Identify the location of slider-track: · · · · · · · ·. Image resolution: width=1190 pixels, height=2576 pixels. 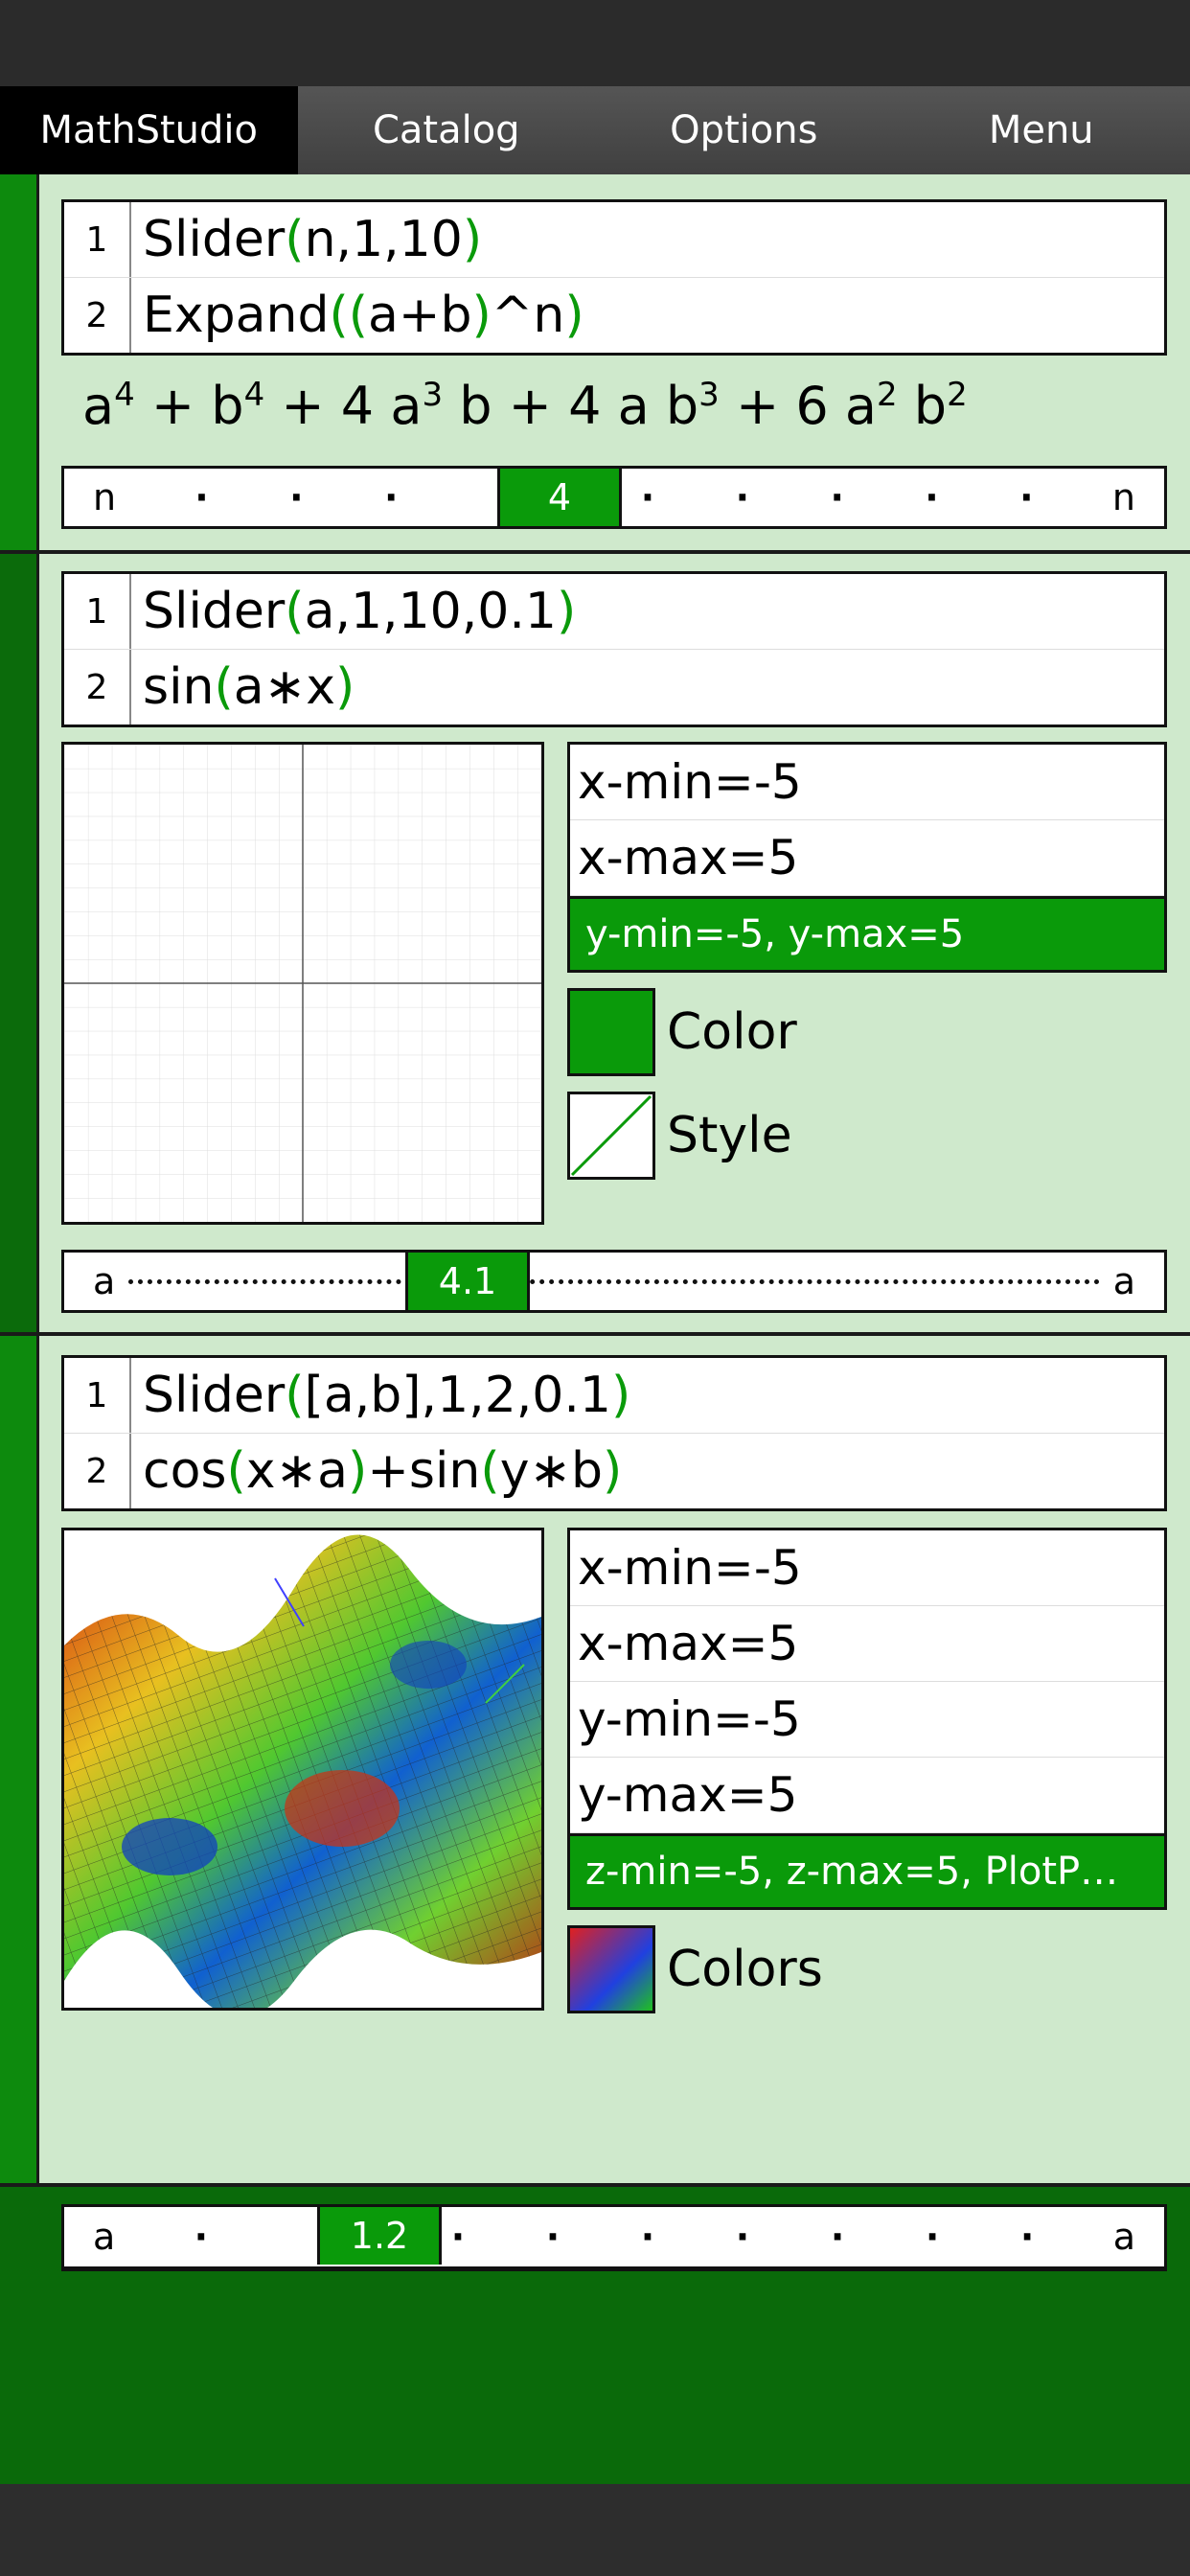
(615, 2237).